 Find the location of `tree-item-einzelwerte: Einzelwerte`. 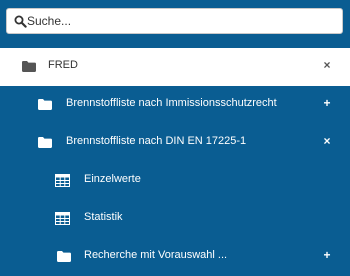

tree-item-einzelwerte: Einzelwerte is located at coordinates (175, 181).